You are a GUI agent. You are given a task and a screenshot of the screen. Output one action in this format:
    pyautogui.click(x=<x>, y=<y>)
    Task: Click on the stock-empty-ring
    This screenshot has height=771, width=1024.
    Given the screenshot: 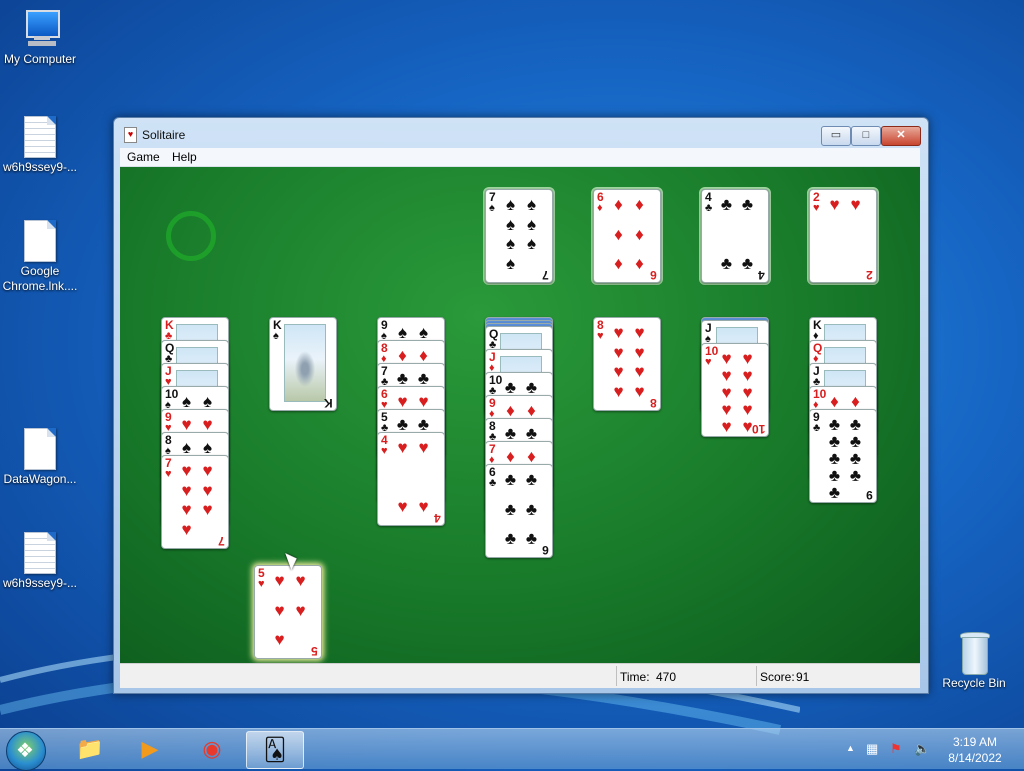 What is the action you would take?
    pyautogui.click(x=191, y=236)
    